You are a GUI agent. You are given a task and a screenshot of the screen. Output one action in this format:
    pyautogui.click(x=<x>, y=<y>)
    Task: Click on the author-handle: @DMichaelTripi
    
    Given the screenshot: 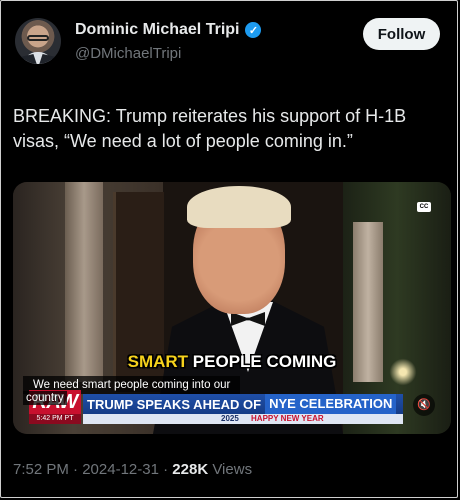 What is the action you would take?
    pyautogui.click(x=128, y=53)
    